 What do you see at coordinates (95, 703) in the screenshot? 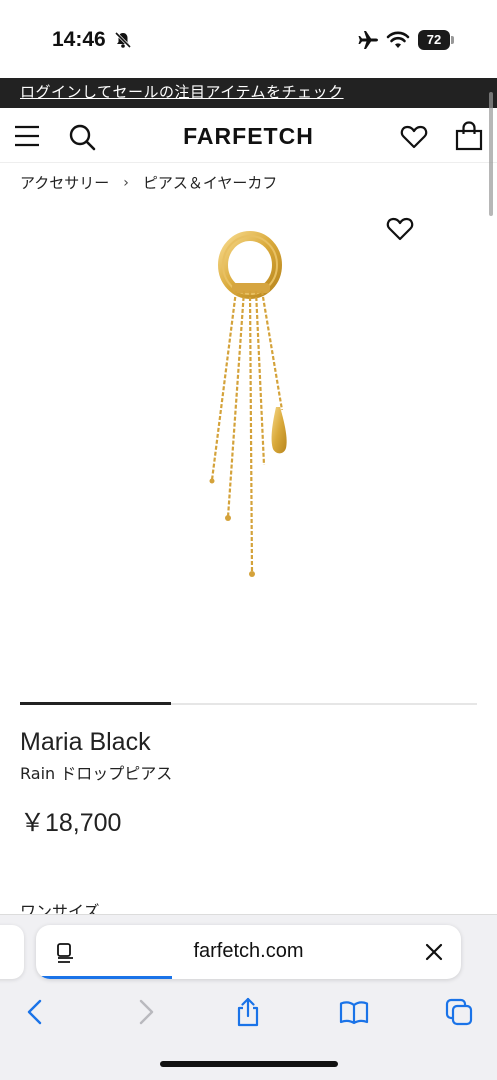
I see `gallery-progress-fill` at bounding box center [95, 703].